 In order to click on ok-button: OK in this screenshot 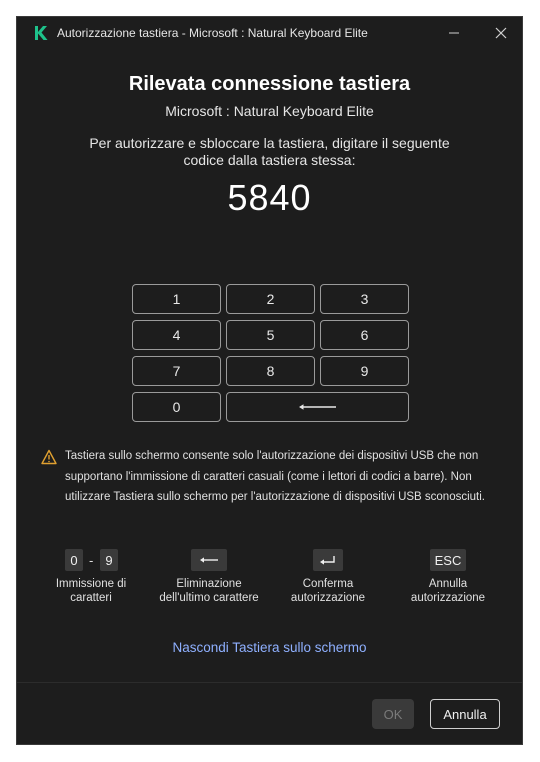, I will do `click(393, 714)`.